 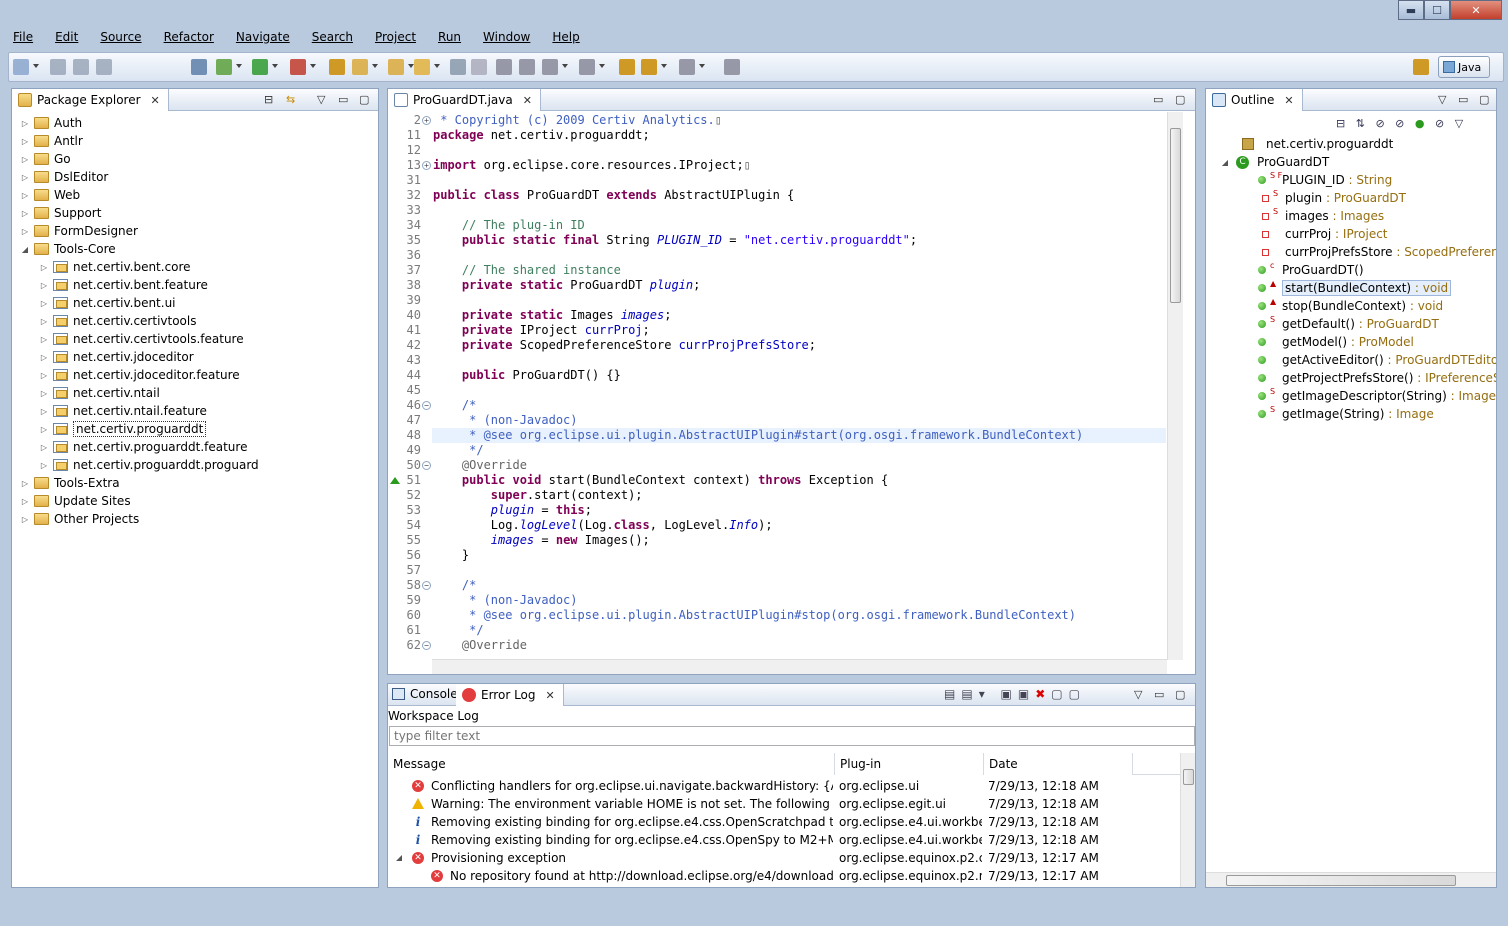 What do you see at coordinates (58, 67) in the screenshot?
I see `save-icon` at bounding box center [58, 67].